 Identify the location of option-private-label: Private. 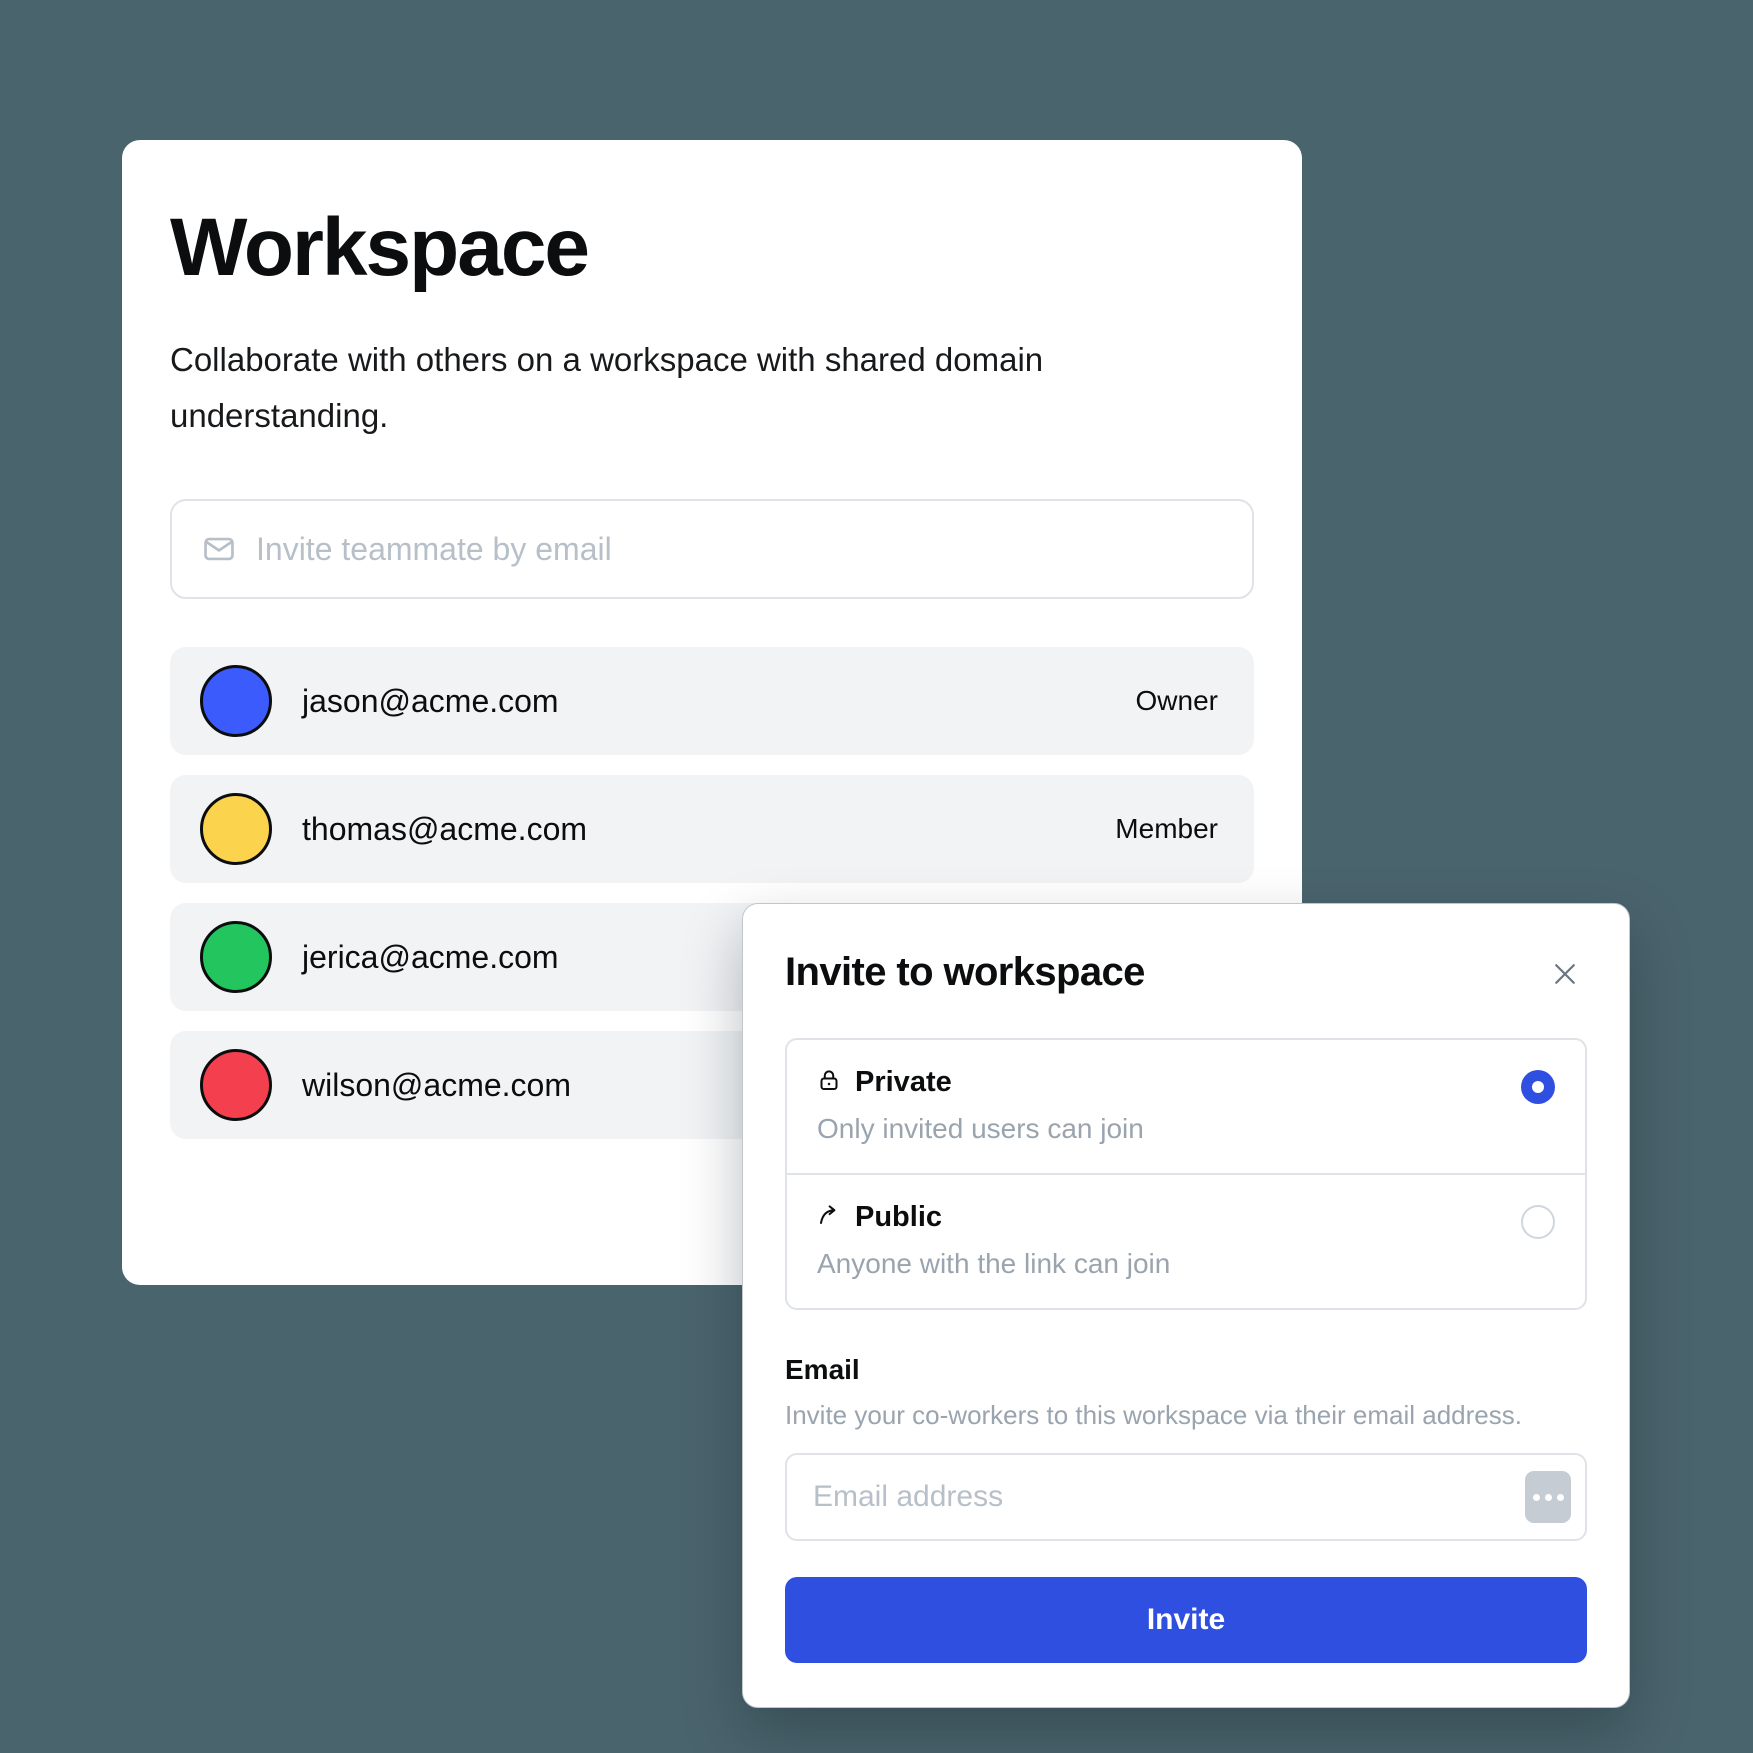
(903, 1082).